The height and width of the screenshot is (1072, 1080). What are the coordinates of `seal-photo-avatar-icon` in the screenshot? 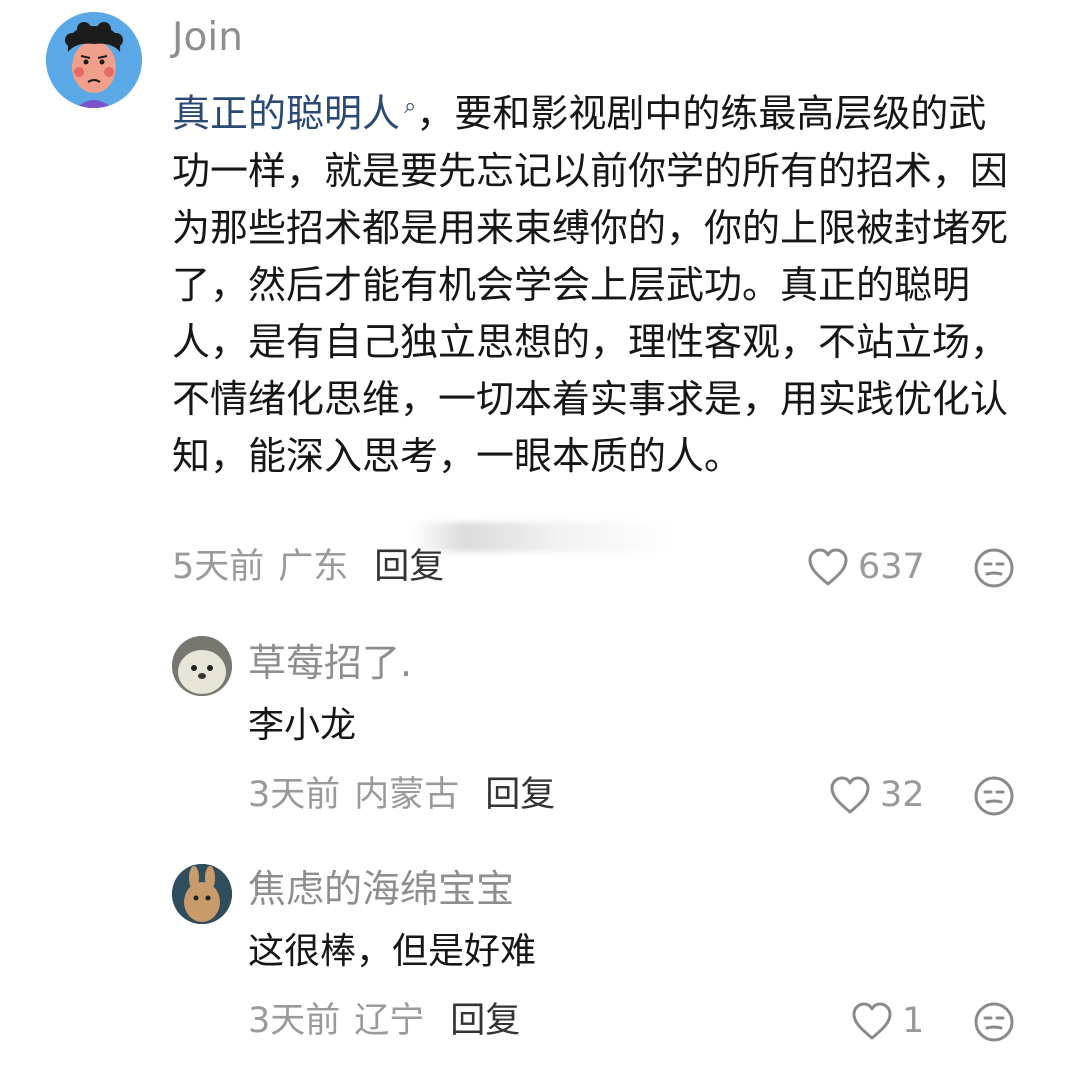 It's located at (202, 666).